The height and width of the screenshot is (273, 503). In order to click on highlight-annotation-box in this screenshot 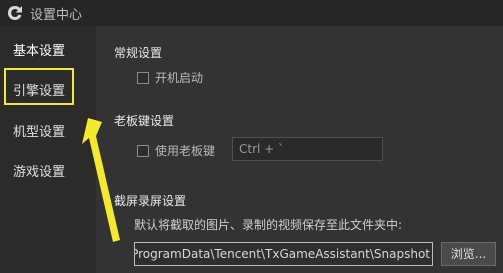, I will do `click(39, 86)`.